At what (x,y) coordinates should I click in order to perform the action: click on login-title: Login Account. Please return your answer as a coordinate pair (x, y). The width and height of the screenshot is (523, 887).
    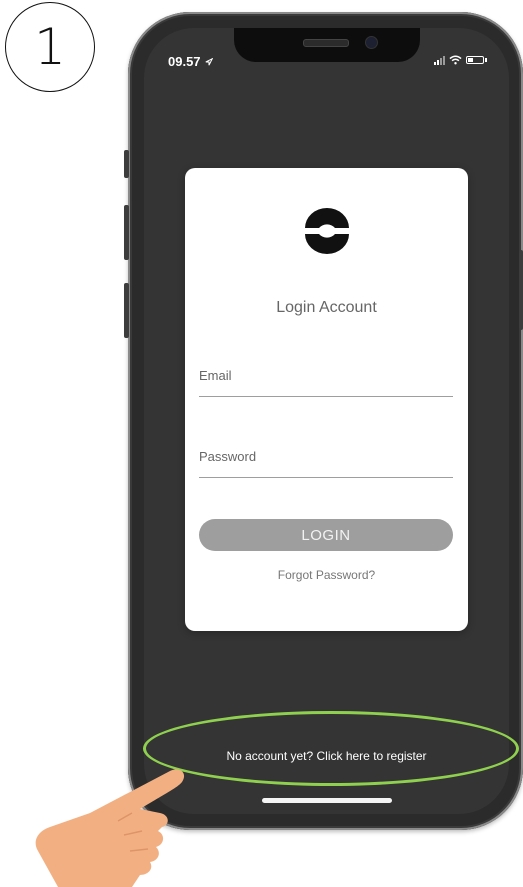
    Looking at the image, I should click on (326, 307).